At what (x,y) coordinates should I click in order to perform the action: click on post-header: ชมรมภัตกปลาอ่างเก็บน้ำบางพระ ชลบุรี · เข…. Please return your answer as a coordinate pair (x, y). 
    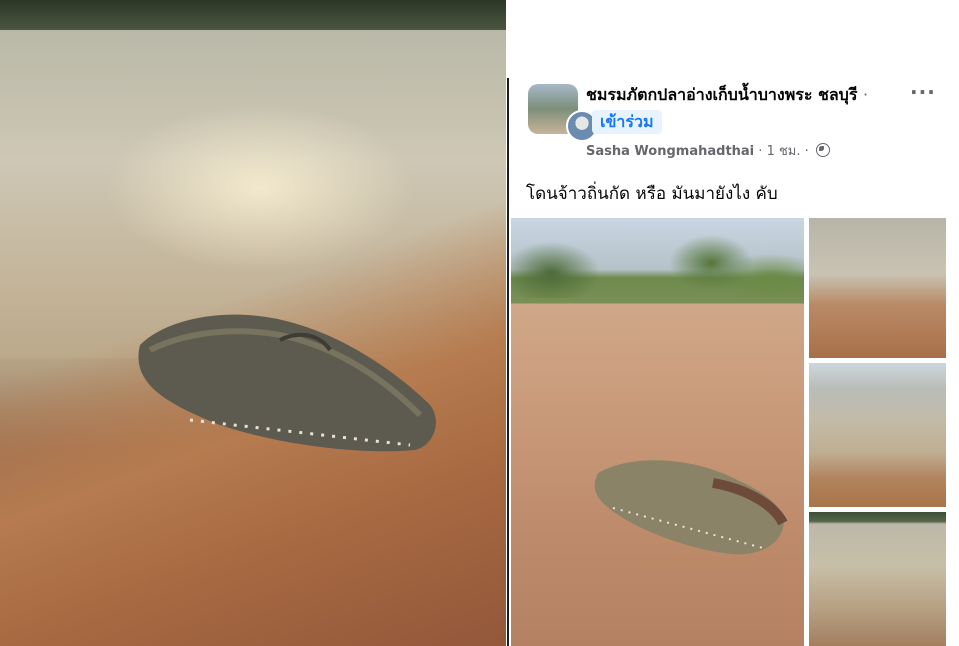
    Looking at the image, I should click on (736, 108).